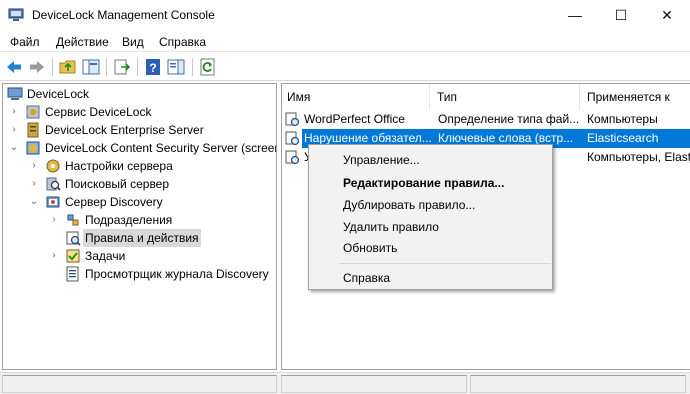 The image size is (690, 394). I want to click on tree-item-label: Задачи, so click(105, 256).